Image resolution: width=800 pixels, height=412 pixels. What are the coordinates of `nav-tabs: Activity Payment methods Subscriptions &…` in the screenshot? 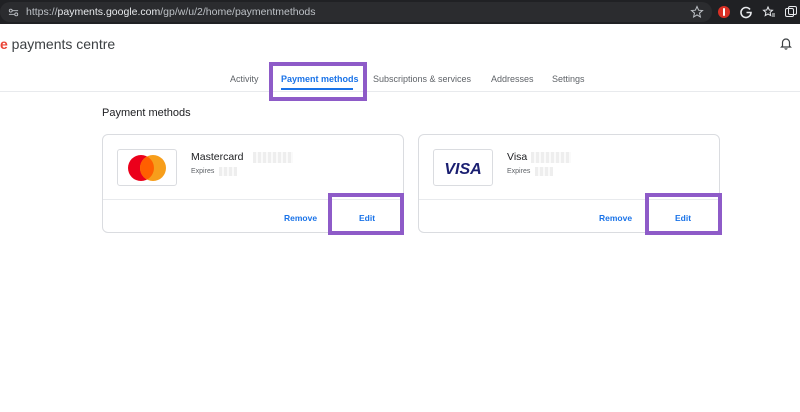 It's located at (400, 78).